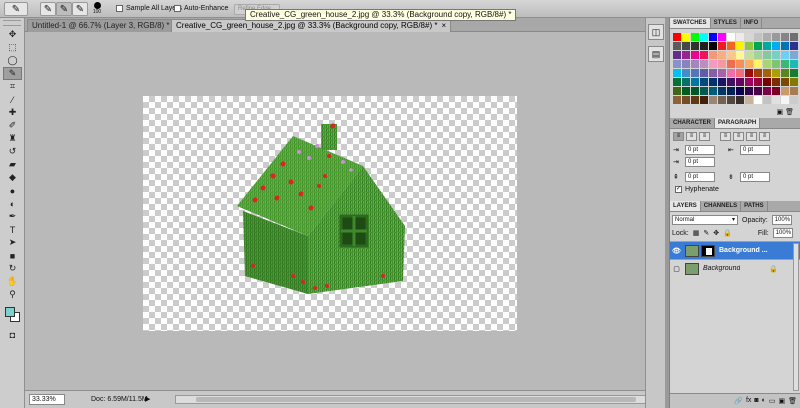 The image size is (800, 408). I want to click on fill-field: 100%, so click(782, 233).